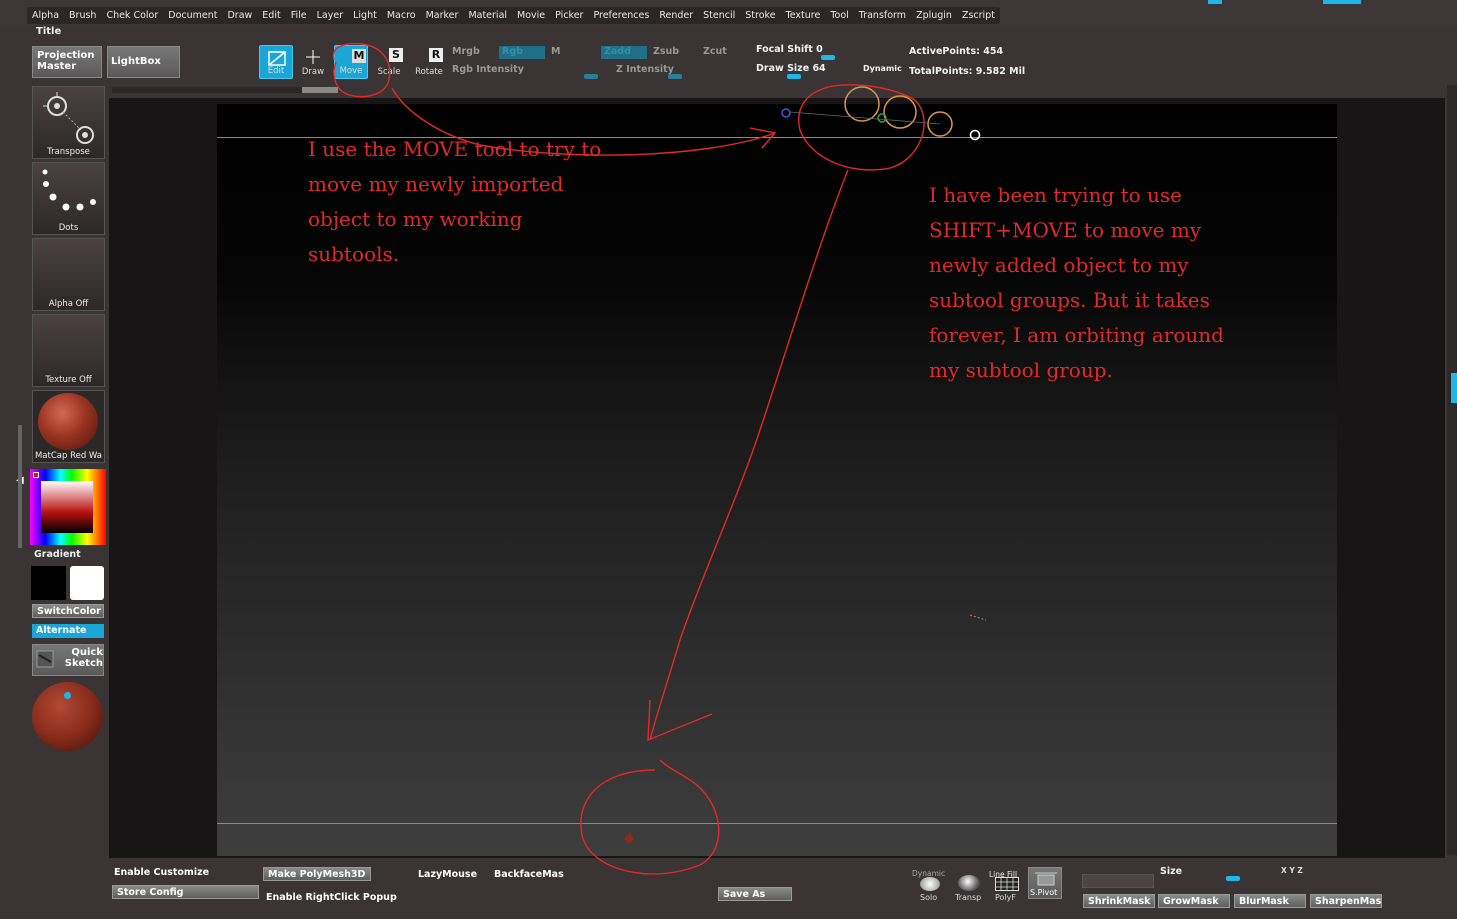  Describe the element at coordinates (452, 875) in the screenshot. I see `lazymouse-button: LazyMouse` at that location.